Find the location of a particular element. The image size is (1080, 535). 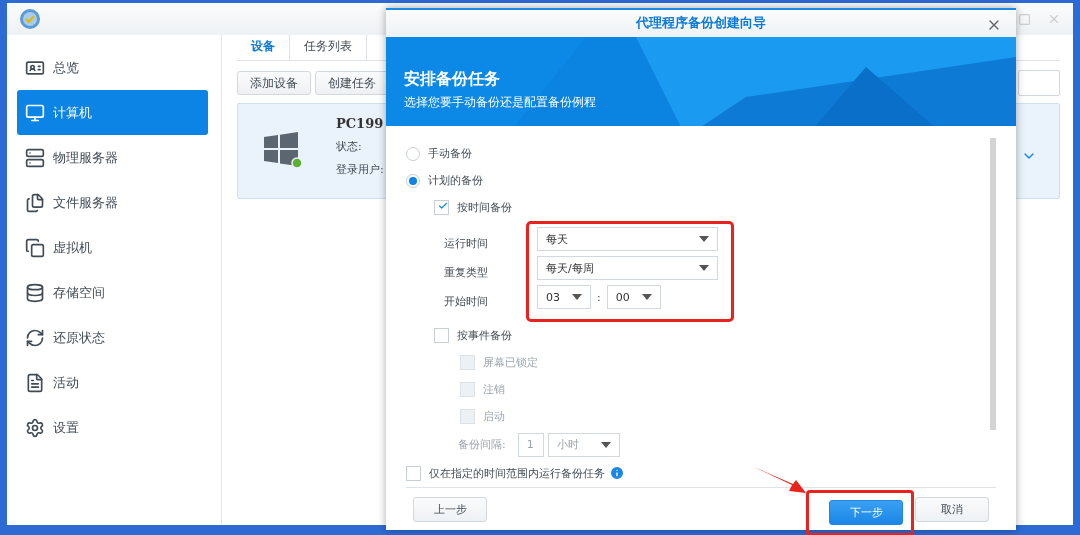

sidebar-item: 文件服务器 is located at coordinates (112, 202).